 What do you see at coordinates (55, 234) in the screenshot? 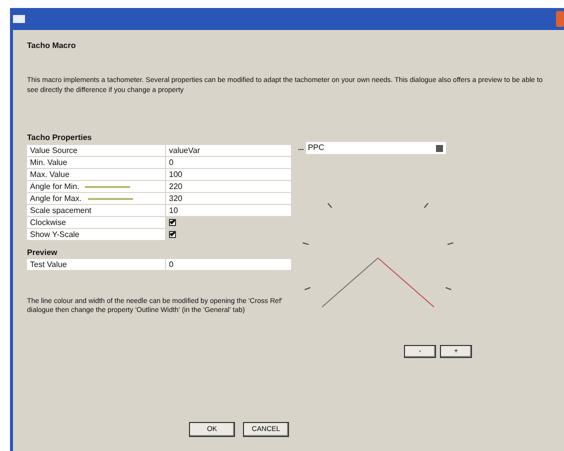
I see `property-label: Show Y-Scale` at bounding box center [55, 234].